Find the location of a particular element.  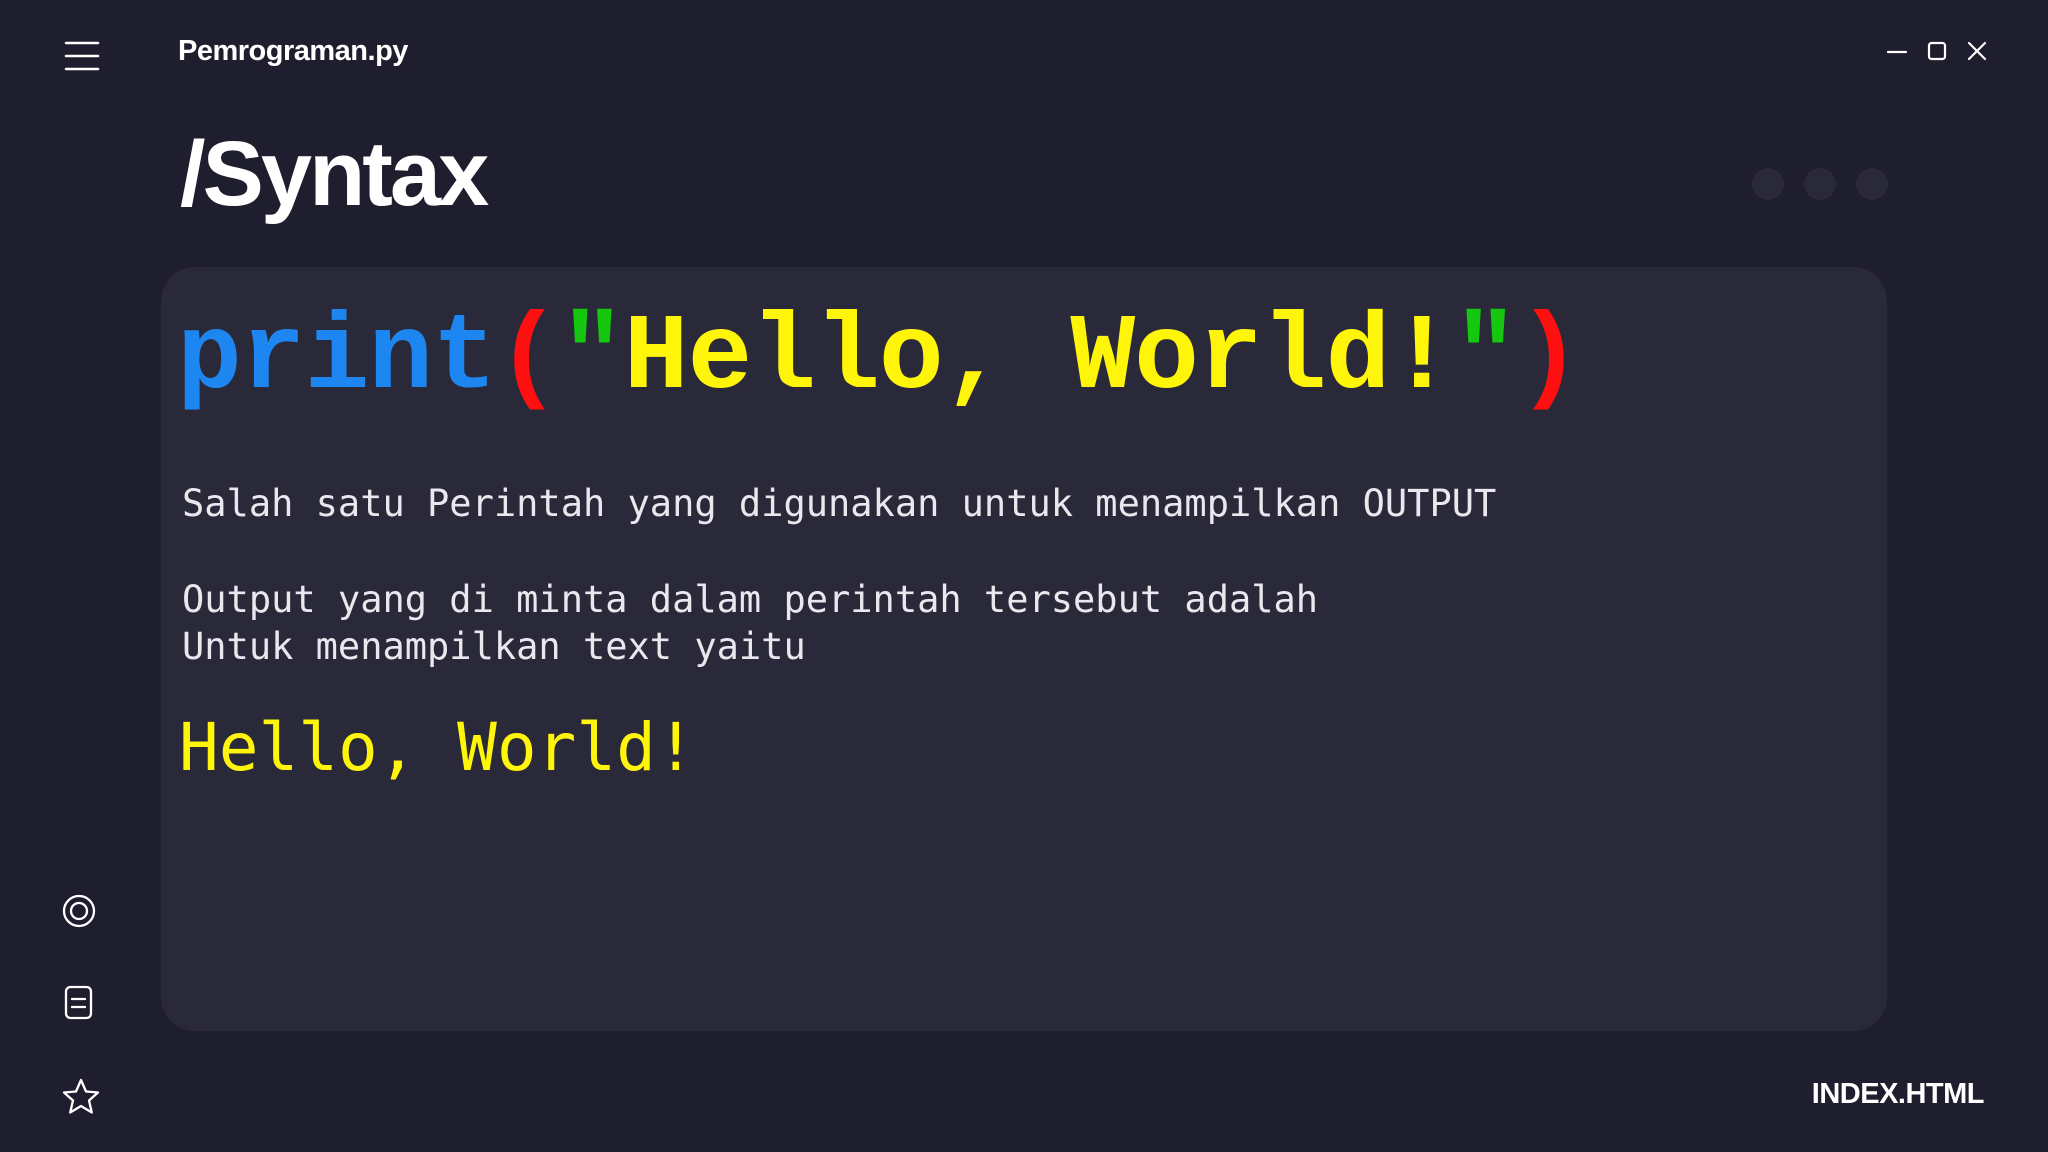

code-string: Hello, World! is located at coordinates (1039, 359).